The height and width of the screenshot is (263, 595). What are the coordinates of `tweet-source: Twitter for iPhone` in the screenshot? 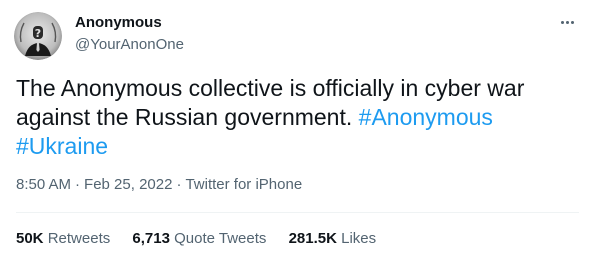 It's located at (243, 184).